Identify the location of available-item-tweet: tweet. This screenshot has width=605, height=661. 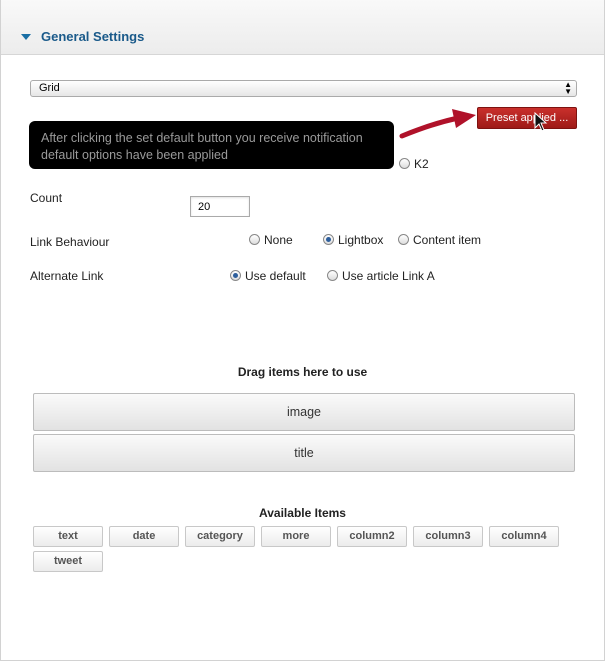
(68, 561).